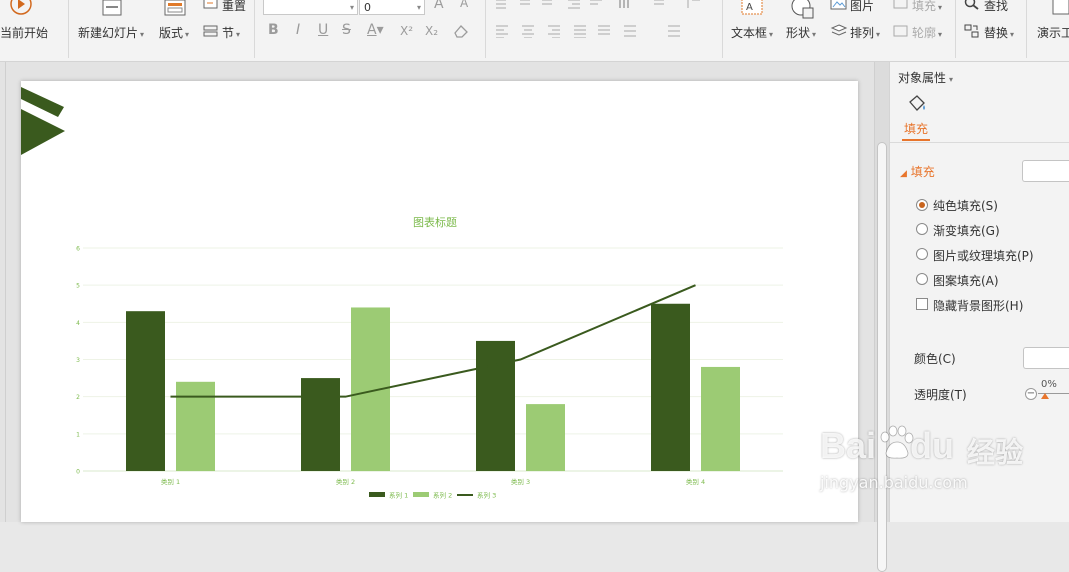  What do you see at coordinates (24, 32) in the screenshot?
I see `from-current-button: 当前开始` at bounding box center [24, 32].